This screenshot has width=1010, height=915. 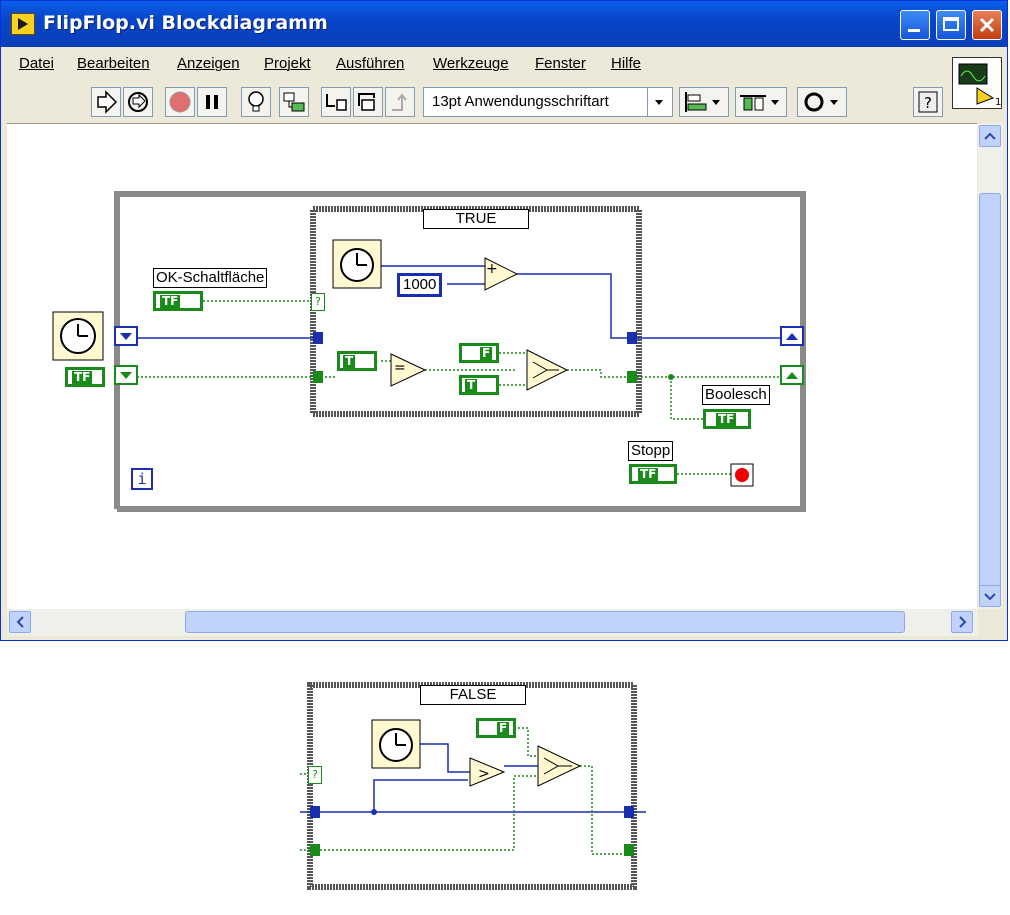 What do you see at coordinates (504, 24) in the screenshot?
I see `title-bar: FlipFlop.vi Blockdiagramm` at bounding box center [504, 24].